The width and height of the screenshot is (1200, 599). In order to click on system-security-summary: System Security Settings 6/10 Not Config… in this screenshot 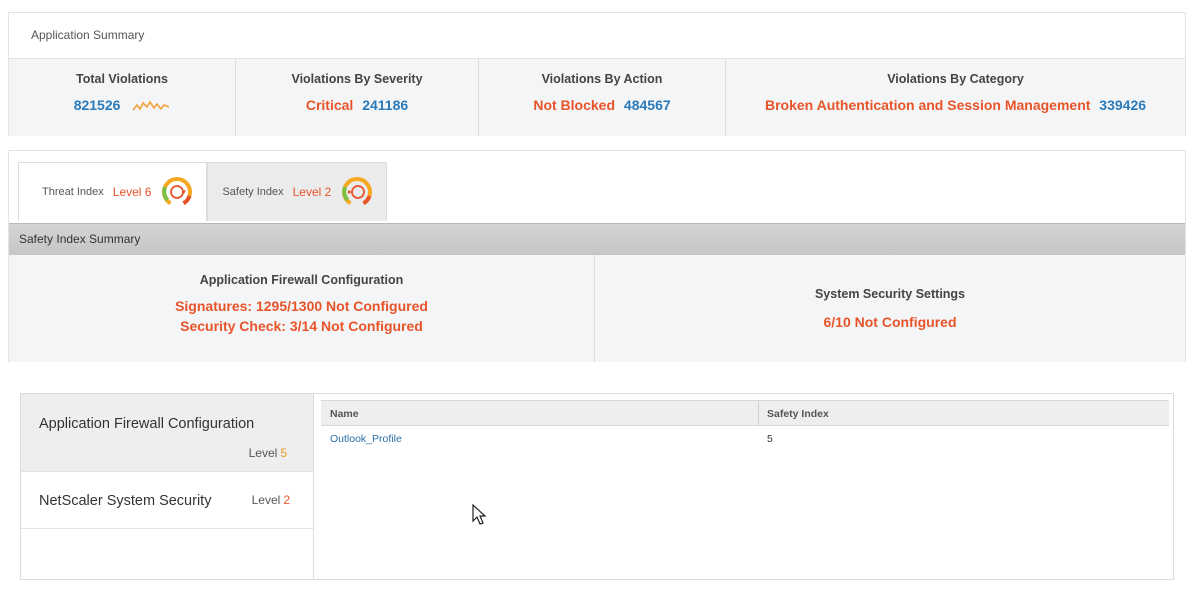, I will do `click(890, 308)`.